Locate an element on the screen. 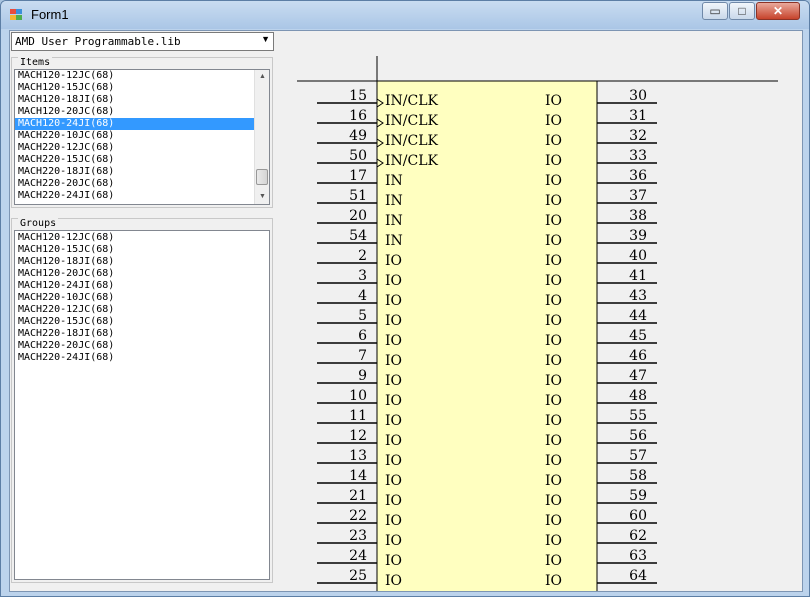 Image resolution: width=810 pixels, height=597 pixels. minimize-button: ▭ is located at coordinates (715, 11).